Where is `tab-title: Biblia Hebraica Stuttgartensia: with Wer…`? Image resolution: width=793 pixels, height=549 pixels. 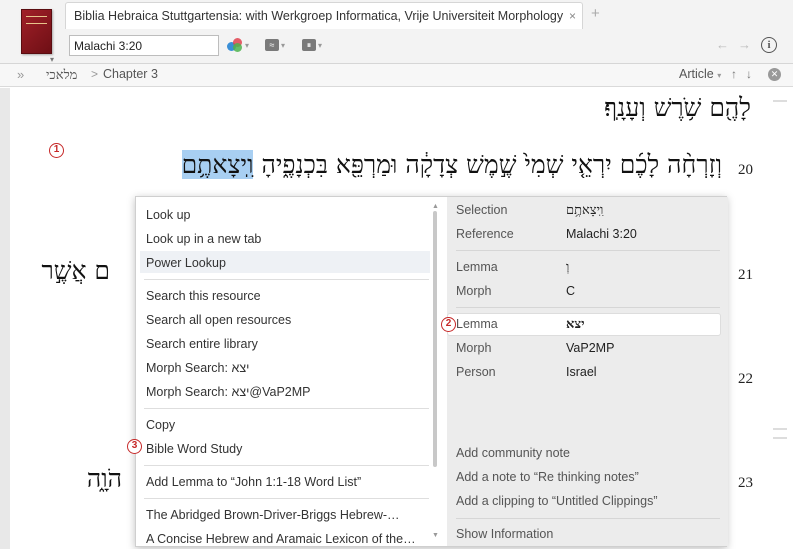
tab-title: Biblia Hebraica Stuttgartensia: with Wer… is located at coordinates (319, 16).